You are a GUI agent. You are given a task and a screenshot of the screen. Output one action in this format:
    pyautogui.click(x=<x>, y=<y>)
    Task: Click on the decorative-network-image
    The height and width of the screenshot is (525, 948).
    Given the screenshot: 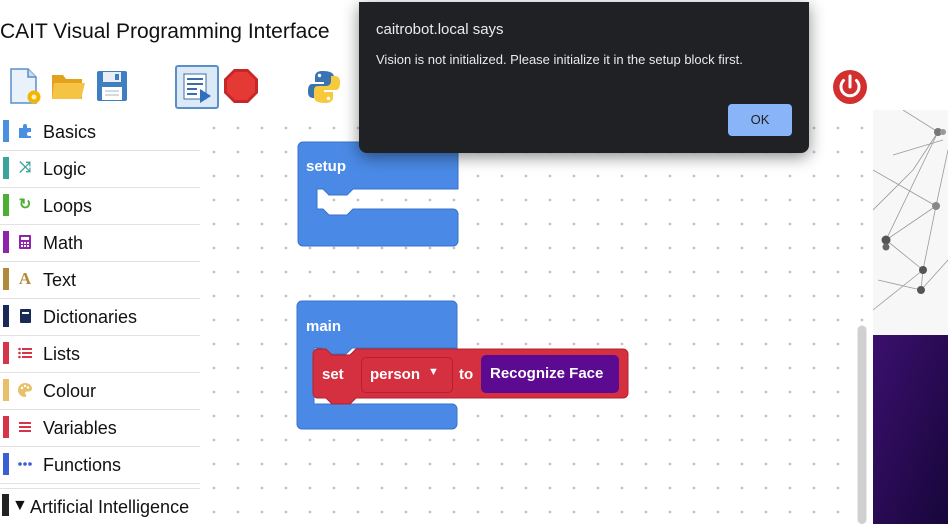 What is the action you would take?
    pyautogui.click(x=910, y=317)
    